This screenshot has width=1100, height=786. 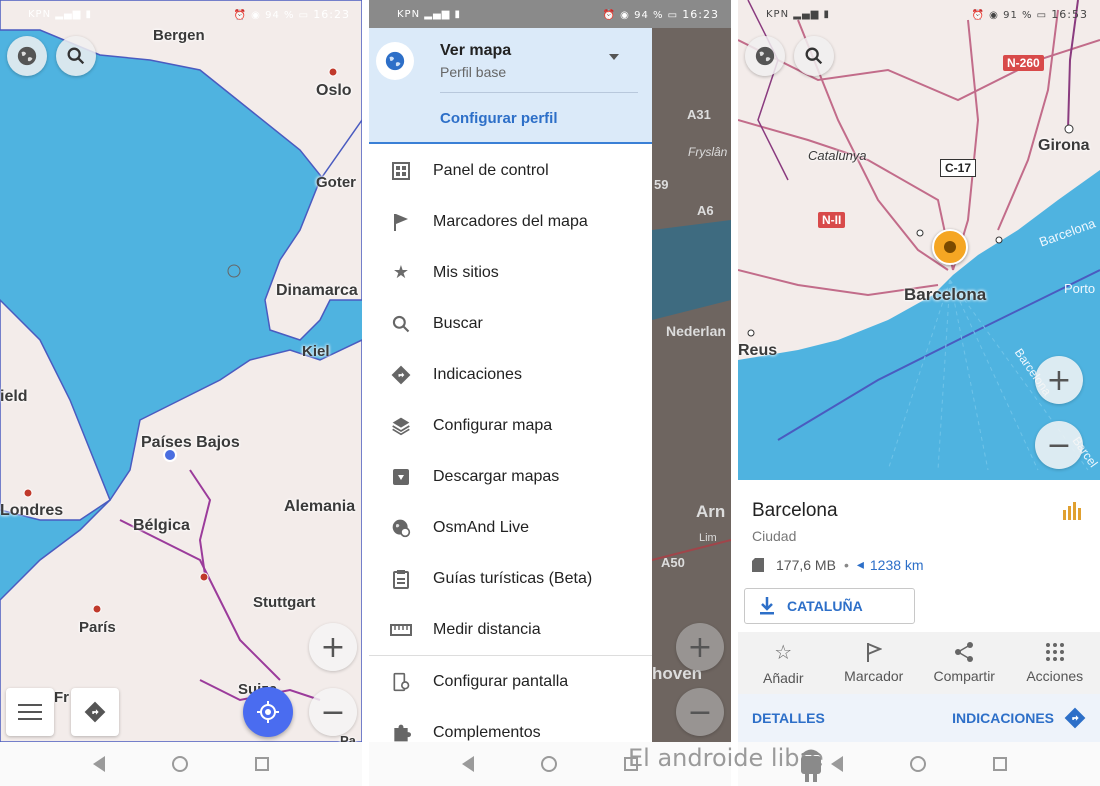 I want to click on label-paises-bajos: Países Bajos, so click(x=190, y=442).